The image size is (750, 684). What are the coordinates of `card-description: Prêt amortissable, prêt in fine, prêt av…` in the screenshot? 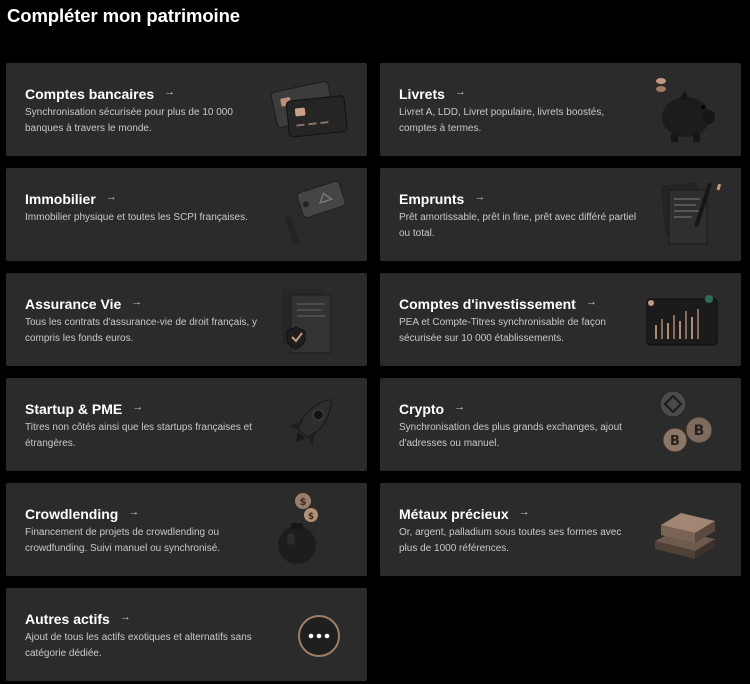 It's located at (518, 225).